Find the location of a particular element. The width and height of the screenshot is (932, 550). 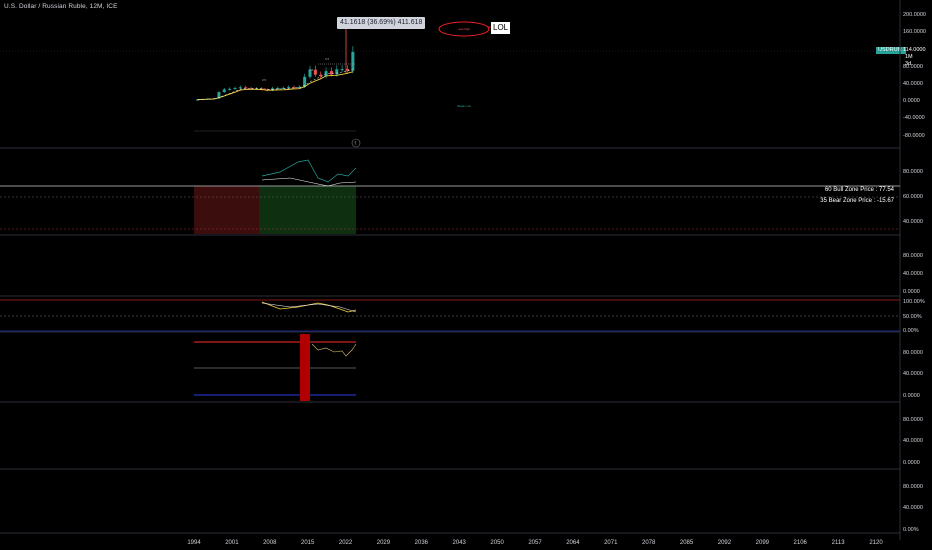

bull-zone-label: 60 Bull Zone Price : 77.54 is located at coordinates (859, 190).